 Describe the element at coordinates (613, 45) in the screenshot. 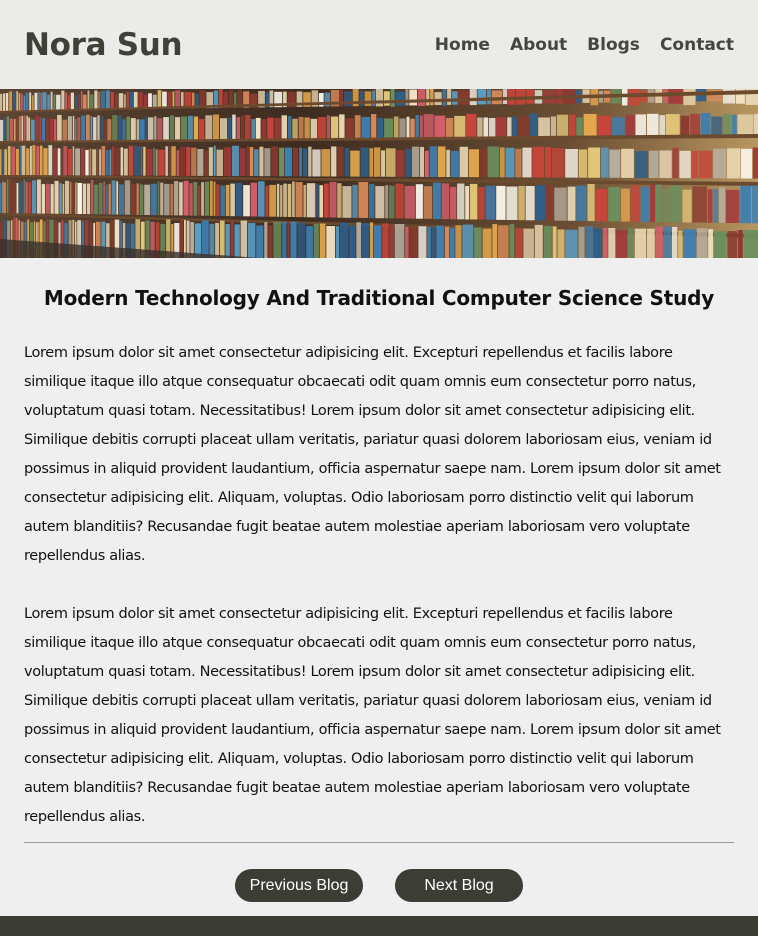

I see `nav-blogs-link: Blogs` at that location.